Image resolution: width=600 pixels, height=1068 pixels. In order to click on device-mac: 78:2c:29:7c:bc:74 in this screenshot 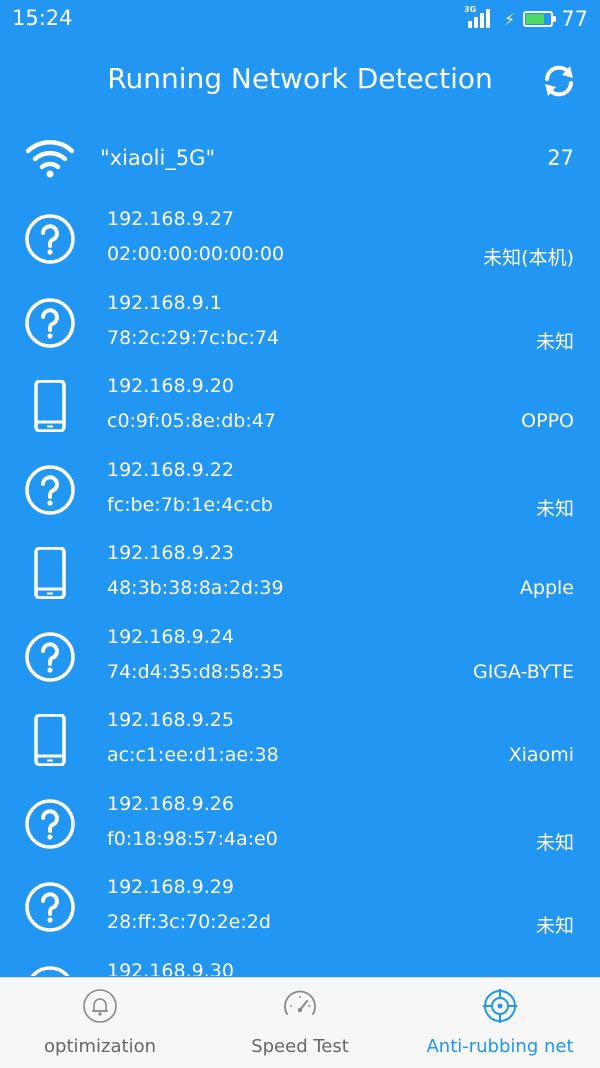, I will do `click(193, 337)`.